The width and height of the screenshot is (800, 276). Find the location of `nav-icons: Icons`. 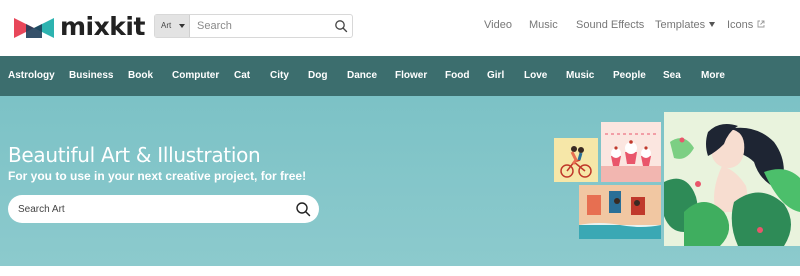

nav-icons: Icons is located at coordinates (746, 25).